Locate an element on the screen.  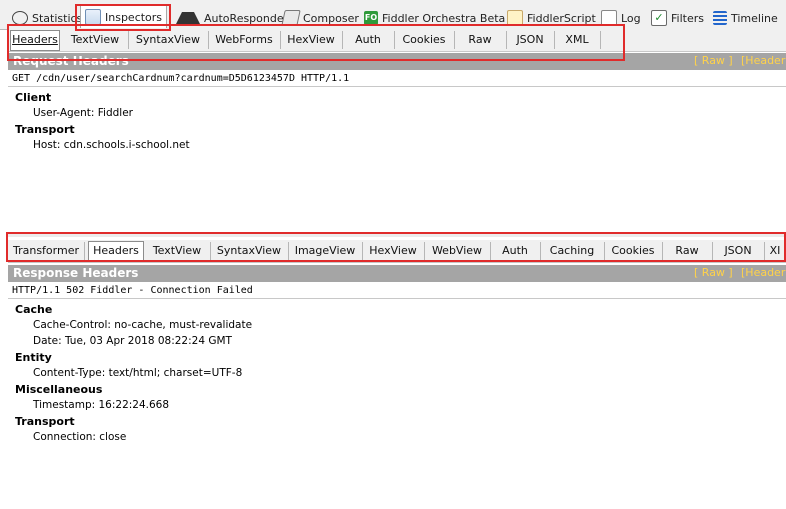
response-headers-bar: Response Headers [ Raw ] [Header is located at coordinates (397, 273).